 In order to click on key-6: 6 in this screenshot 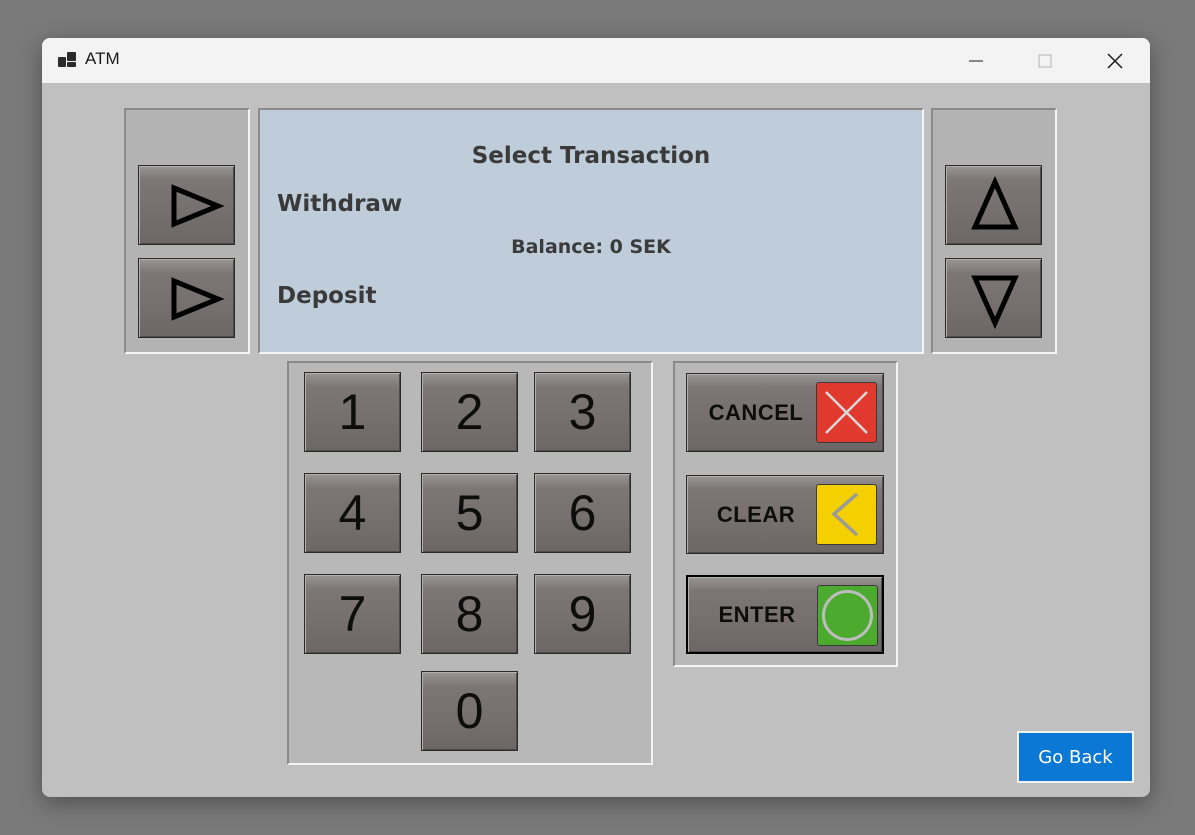, I will do `click(582, 513)`.